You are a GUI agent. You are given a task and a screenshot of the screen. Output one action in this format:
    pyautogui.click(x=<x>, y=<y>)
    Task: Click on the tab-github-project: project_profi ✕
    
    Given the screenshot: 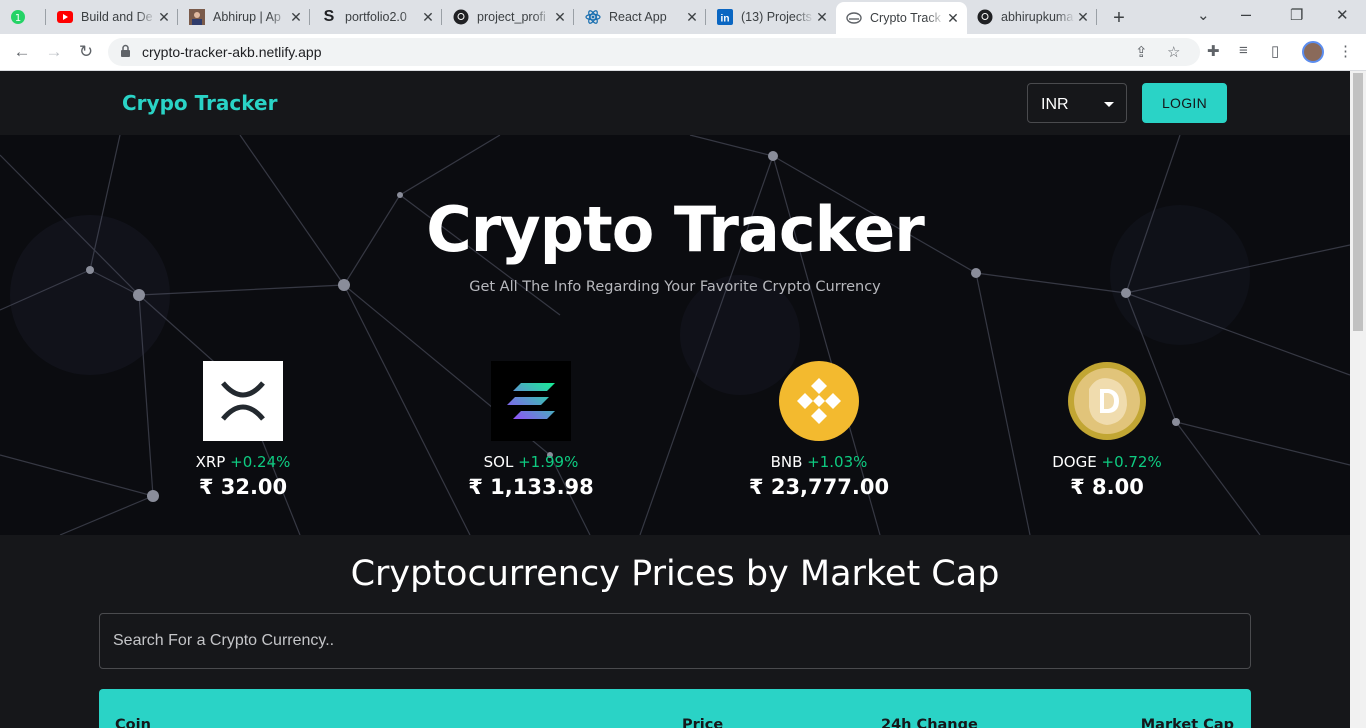 What is the action you would take?
    pyautogui.click(x=508, y=17)
    